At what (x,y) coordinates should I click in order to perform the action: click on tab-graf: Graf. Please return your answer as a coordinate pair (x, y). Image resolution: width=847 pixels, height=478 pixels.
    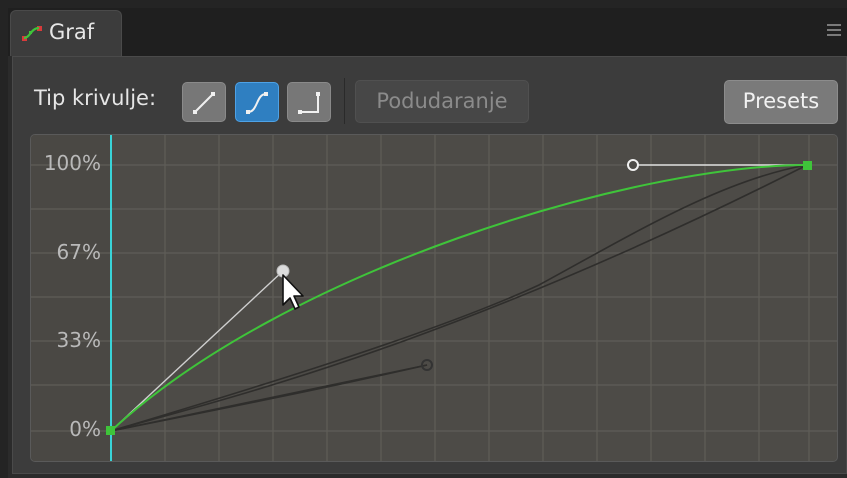
    Looking at the image, I should click on (66, 33).